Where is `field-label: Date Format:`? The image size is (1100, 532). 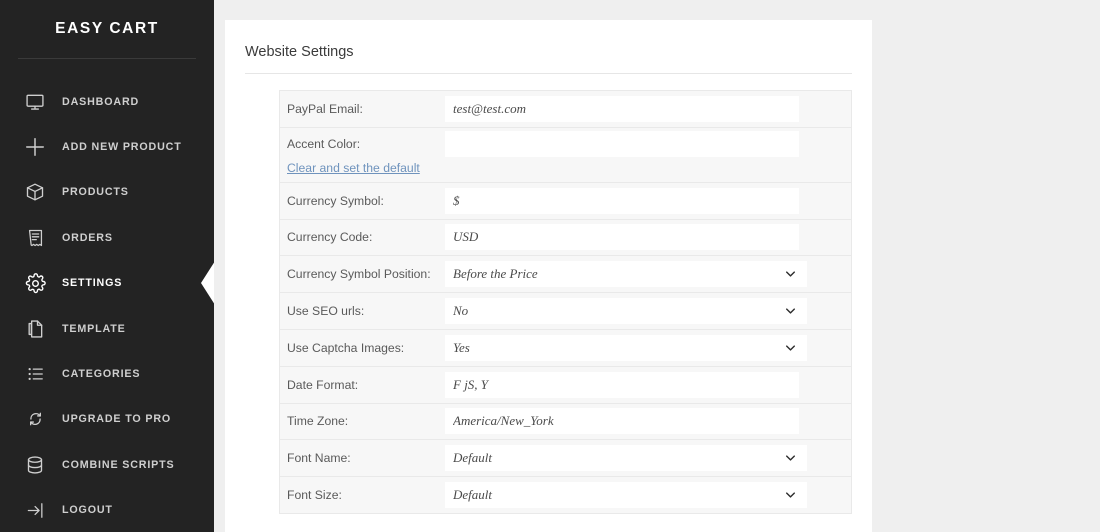 field-label: Date Format: is located at coordinates (323, 384).